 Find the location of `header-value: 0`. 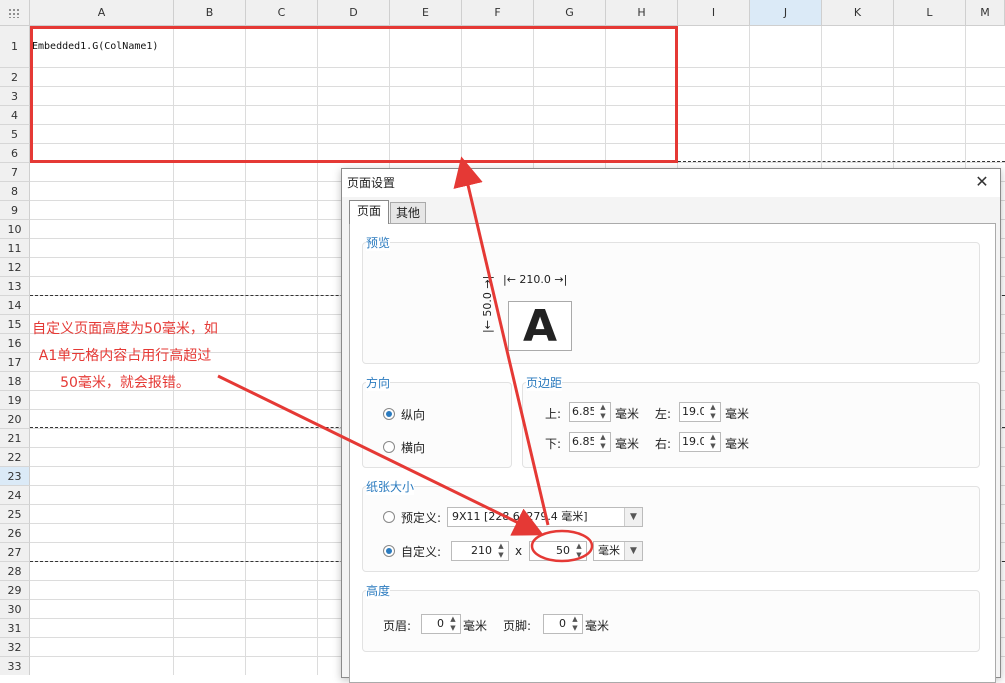

header-value: 0 is located at coordinates (440, 623).